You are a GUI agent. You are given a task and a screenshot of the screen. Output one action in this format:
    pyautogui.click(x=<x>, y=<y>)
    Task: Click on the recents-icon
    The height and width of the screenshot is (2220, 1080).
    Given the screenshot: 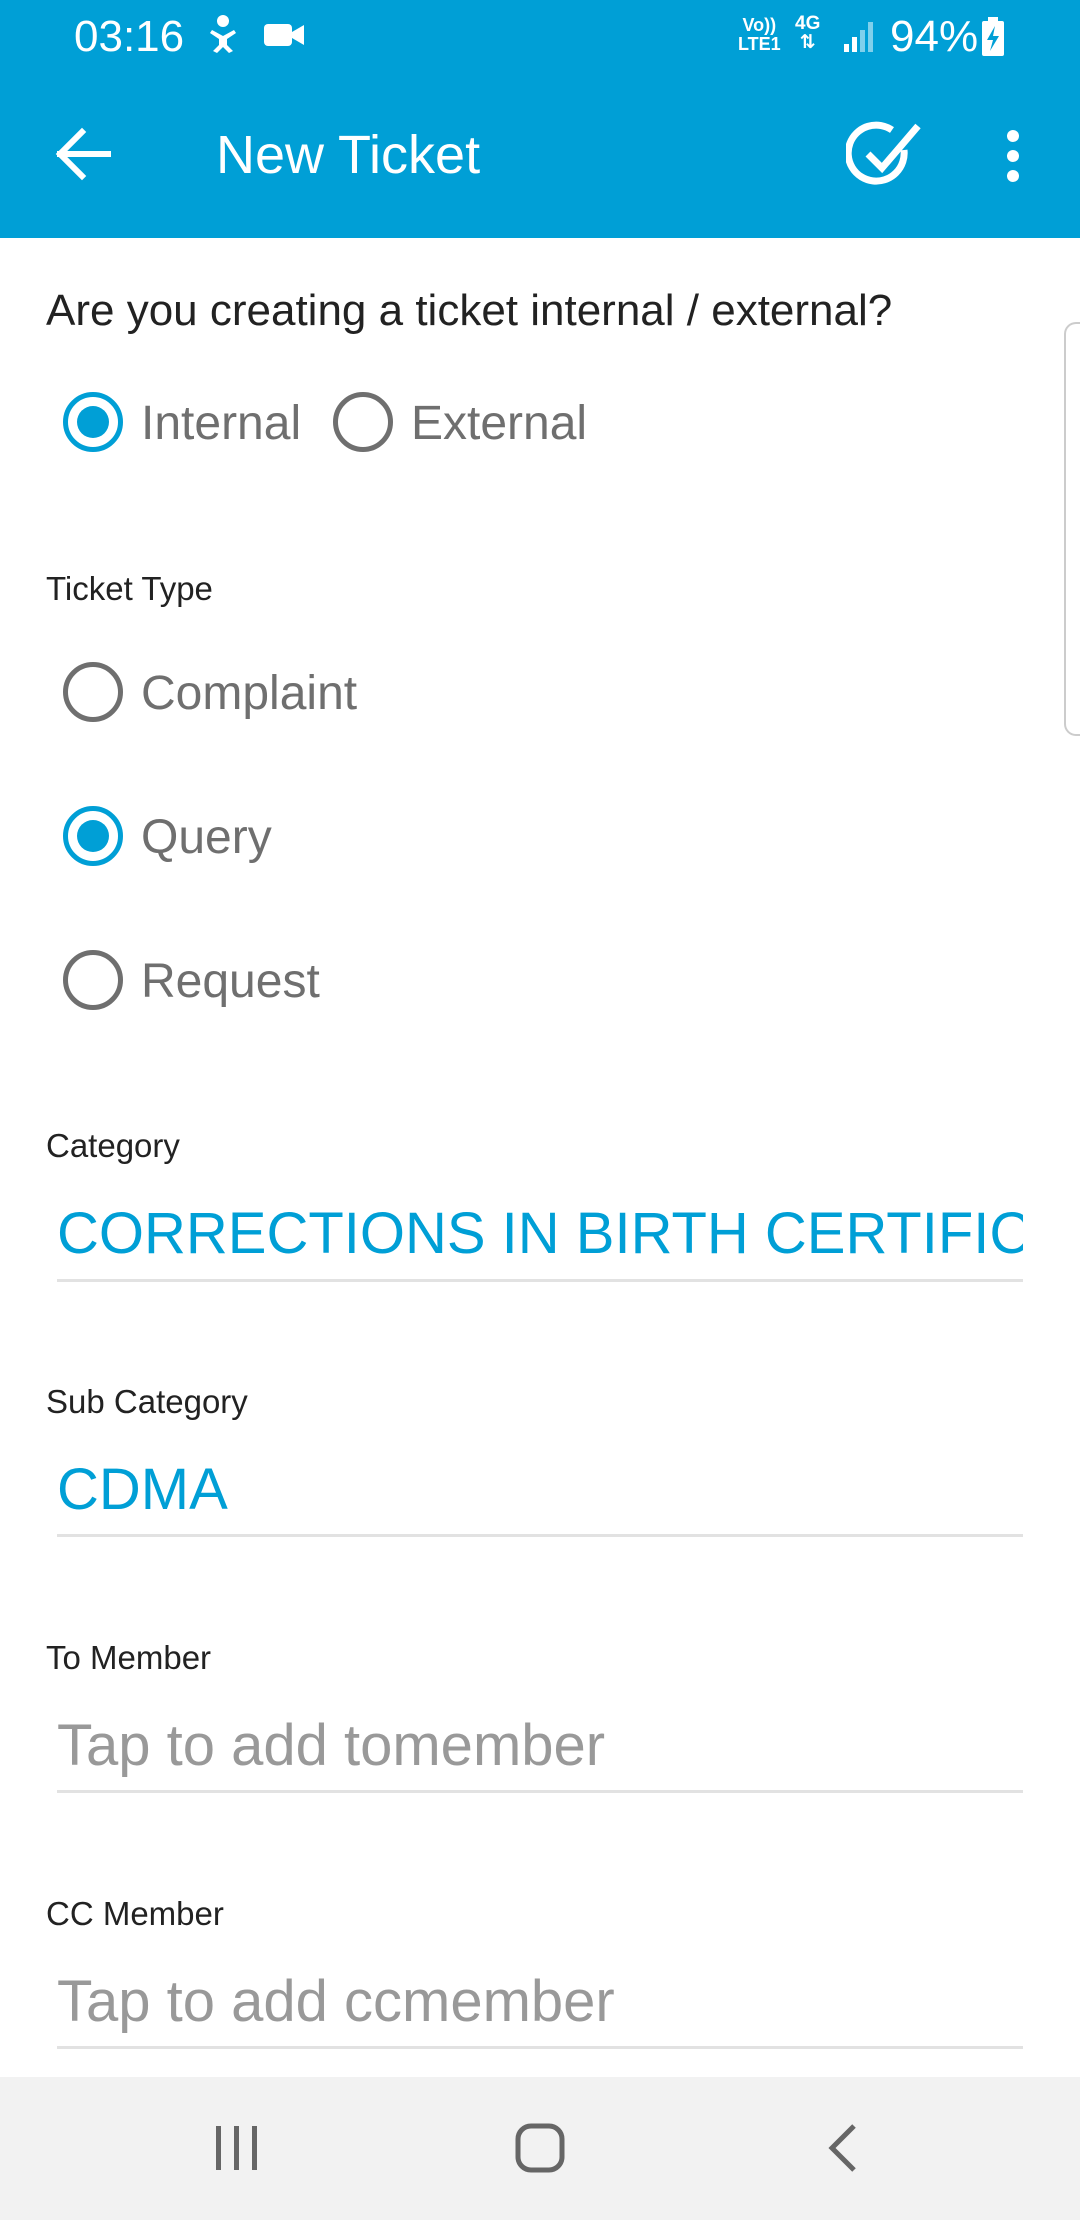 What is the action you would take?
    pyautogui.click(x=237, y=2148)
    